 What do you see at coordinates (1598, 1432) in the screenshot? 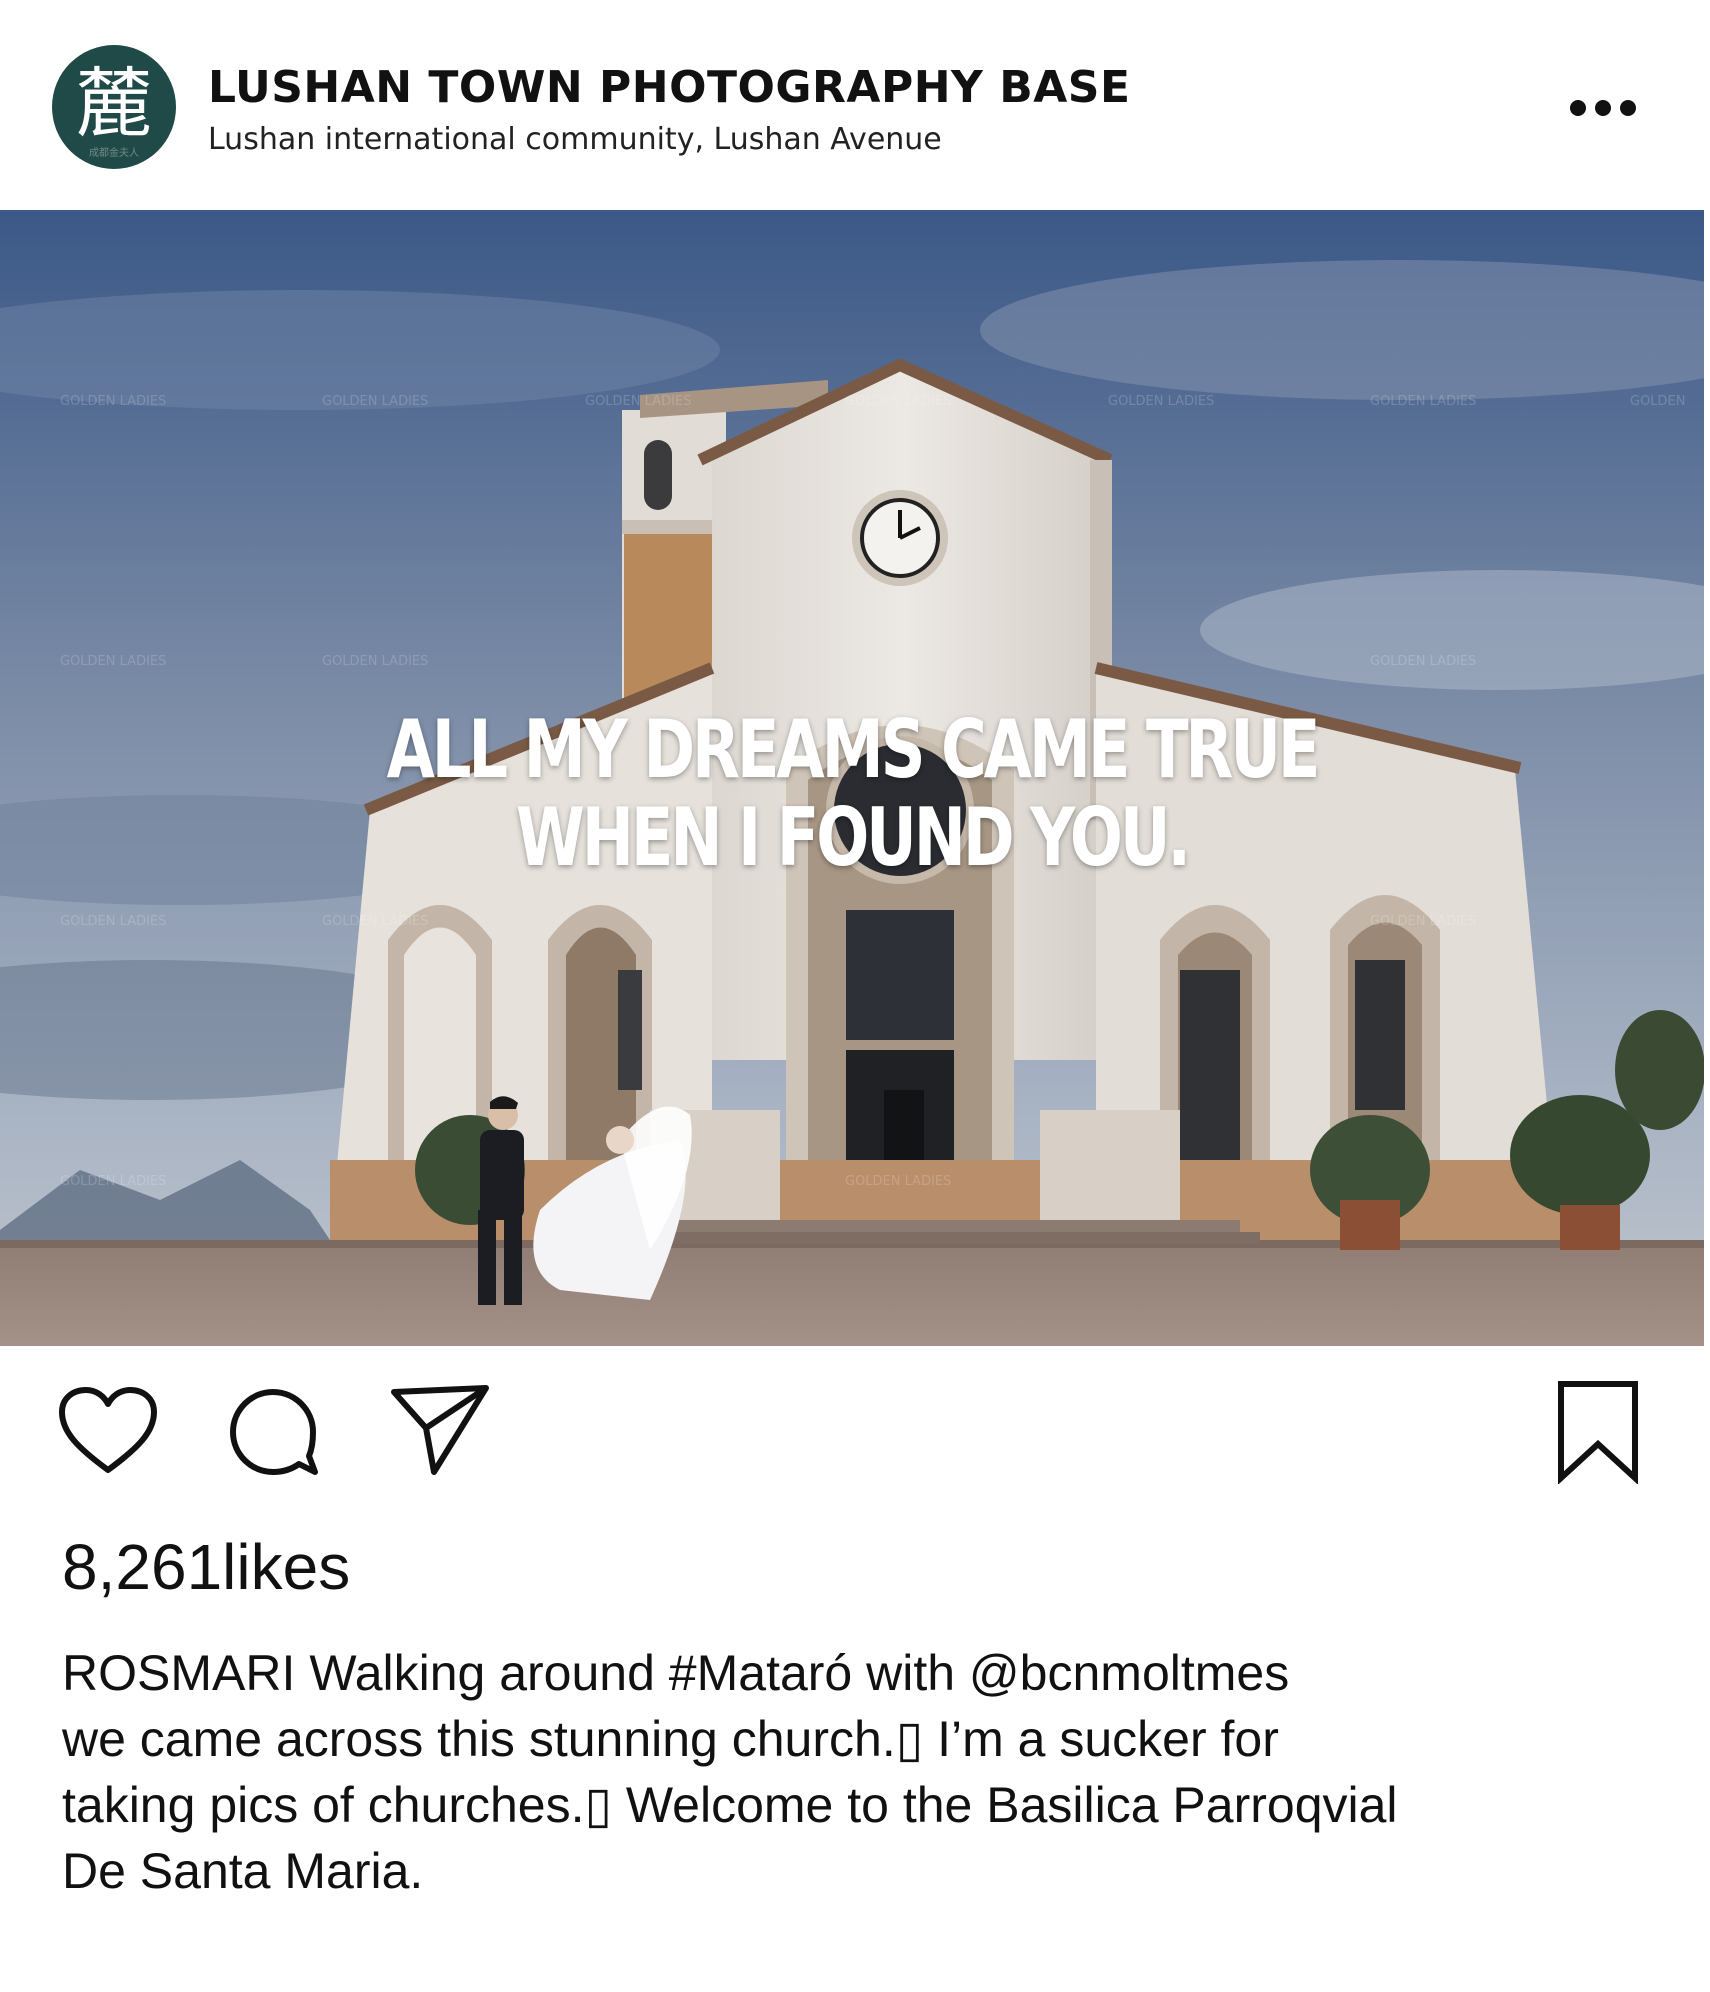
I see `bookmark-icon` at bounding box center [1598, 1432].